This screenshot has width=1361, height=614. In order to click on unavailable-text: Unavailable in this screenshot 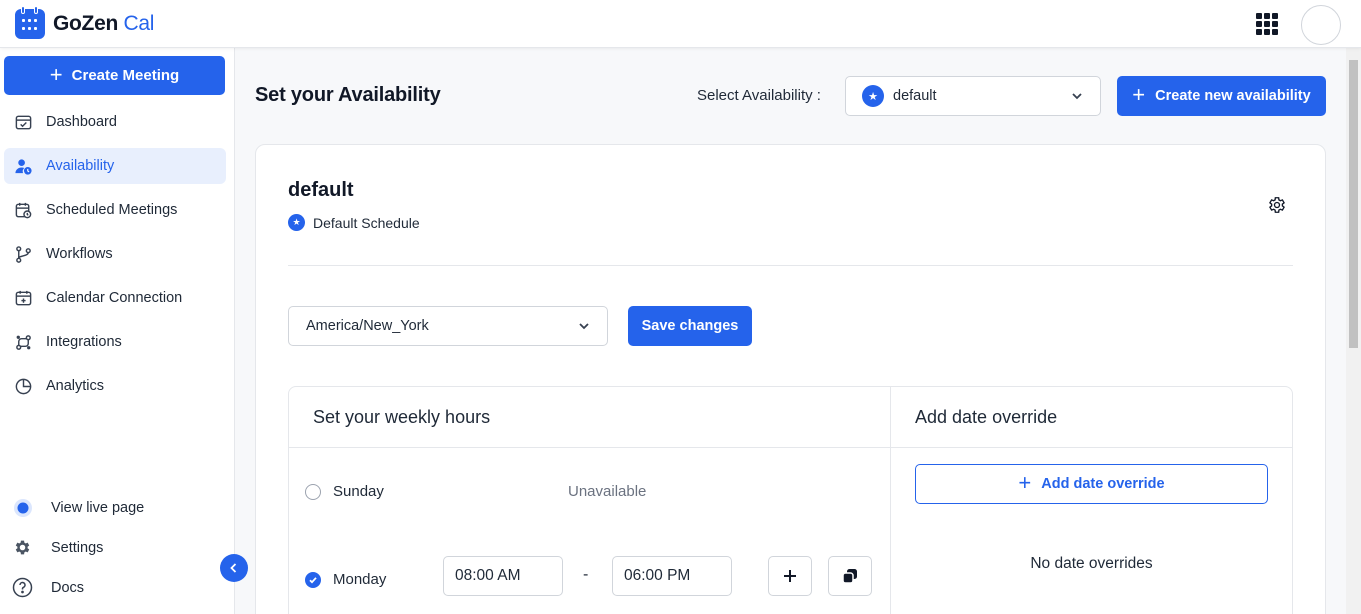, I will do `click(607, 491)`.